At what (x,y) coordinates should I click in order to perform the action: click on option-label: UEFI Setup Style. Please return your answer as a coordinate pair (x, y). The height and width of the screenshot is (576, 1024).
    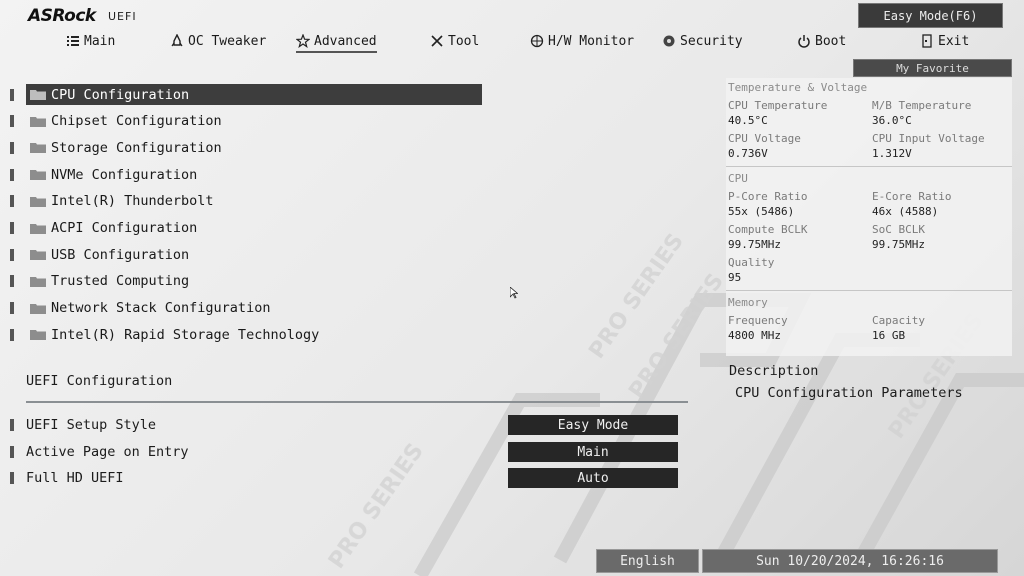
    Looking at the image, I should click on (91, 425).